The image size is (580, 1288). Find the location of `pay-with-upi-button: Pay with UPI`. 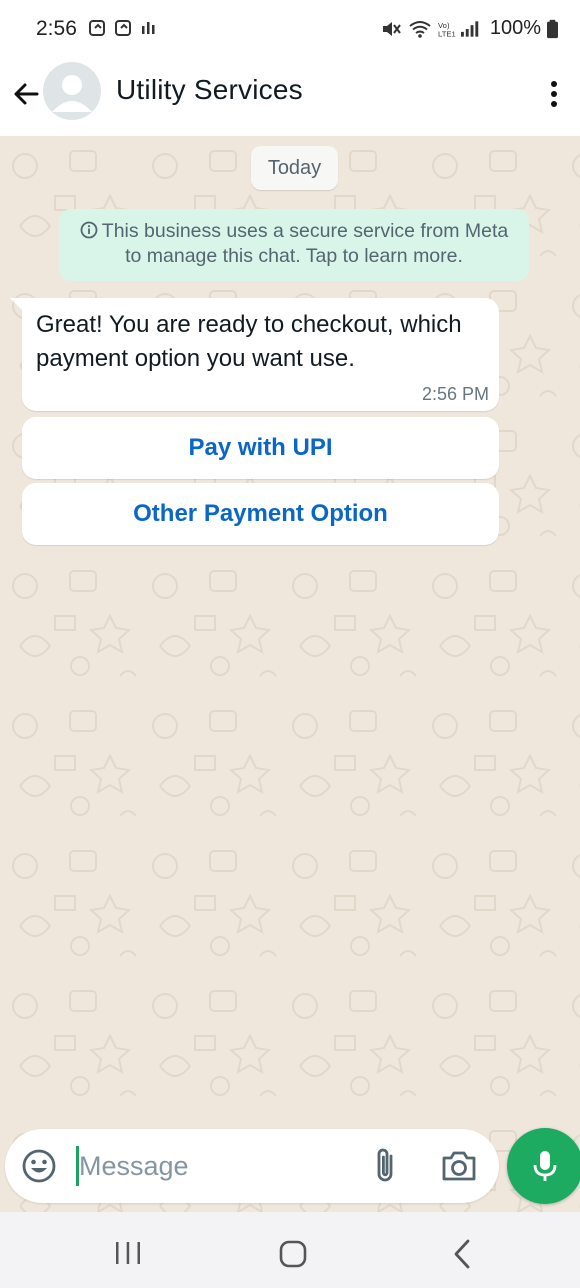

pay-with-upi-button: Pay with UPI is located at coordinates (260, 448).